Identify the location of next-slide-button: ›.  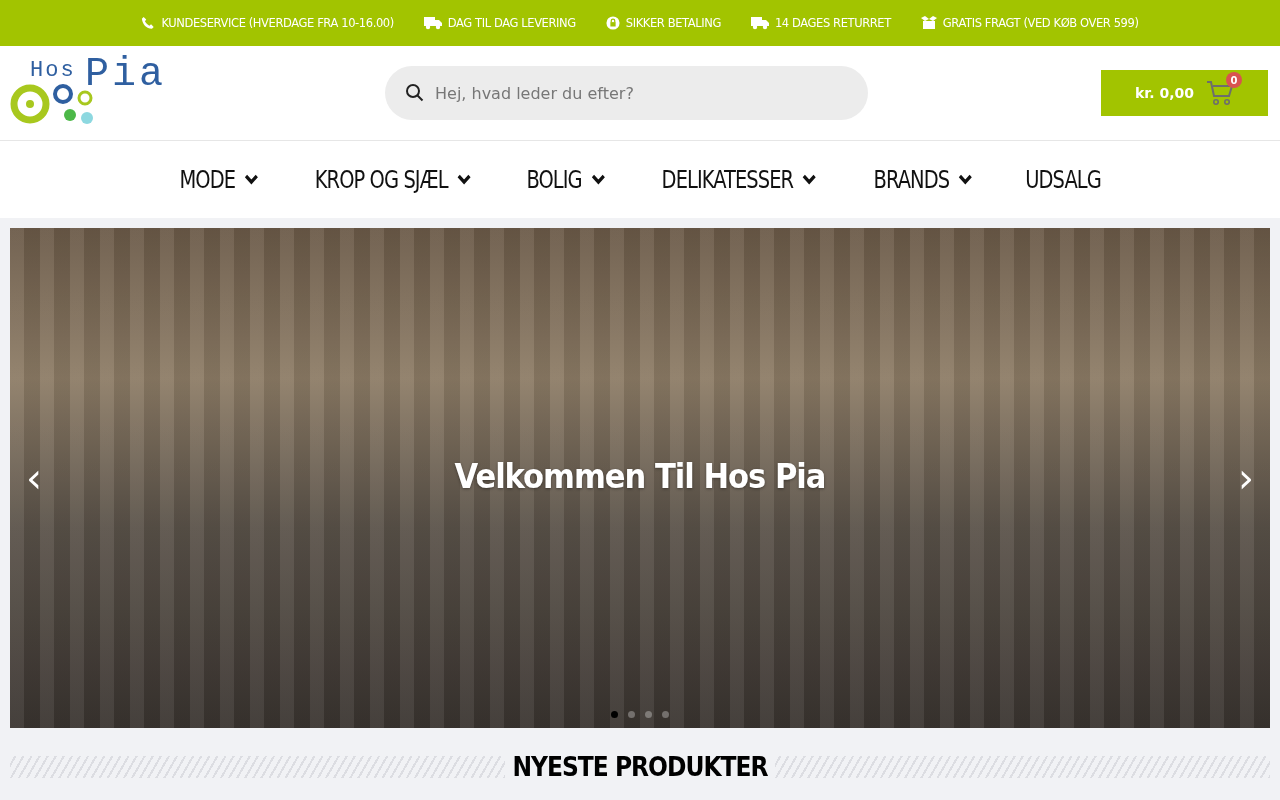
(1246, 478).